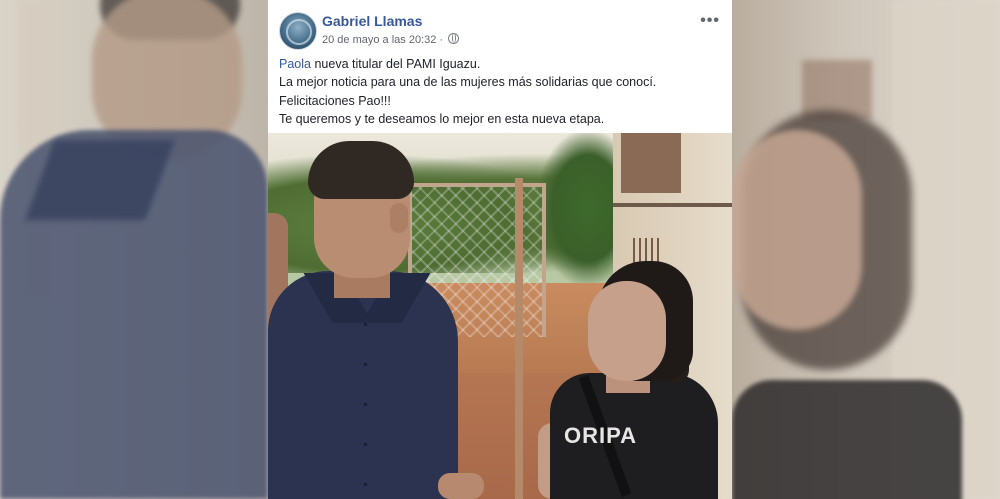  What do you see at coordinates (461, 486) in the screenshot?
I see `man-hand` at bounding box center [461, 486].